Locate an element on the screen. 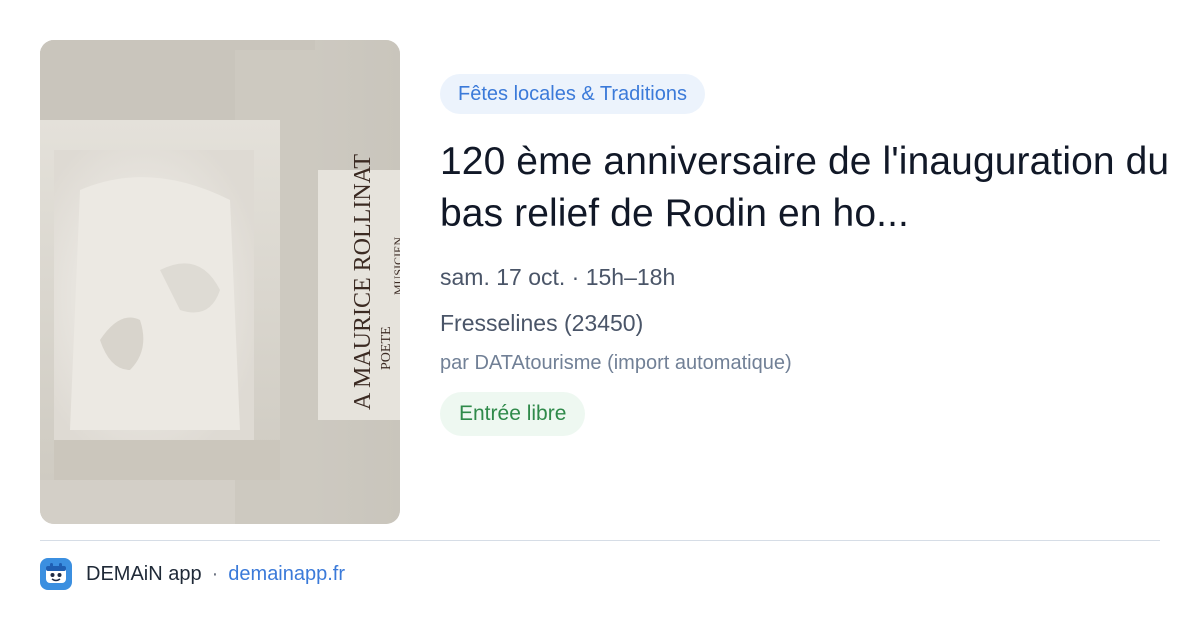 This screenshot has width=1200, height=630. plaque-text-musicien: MUSICIEN is located at coordinates (395, 266).